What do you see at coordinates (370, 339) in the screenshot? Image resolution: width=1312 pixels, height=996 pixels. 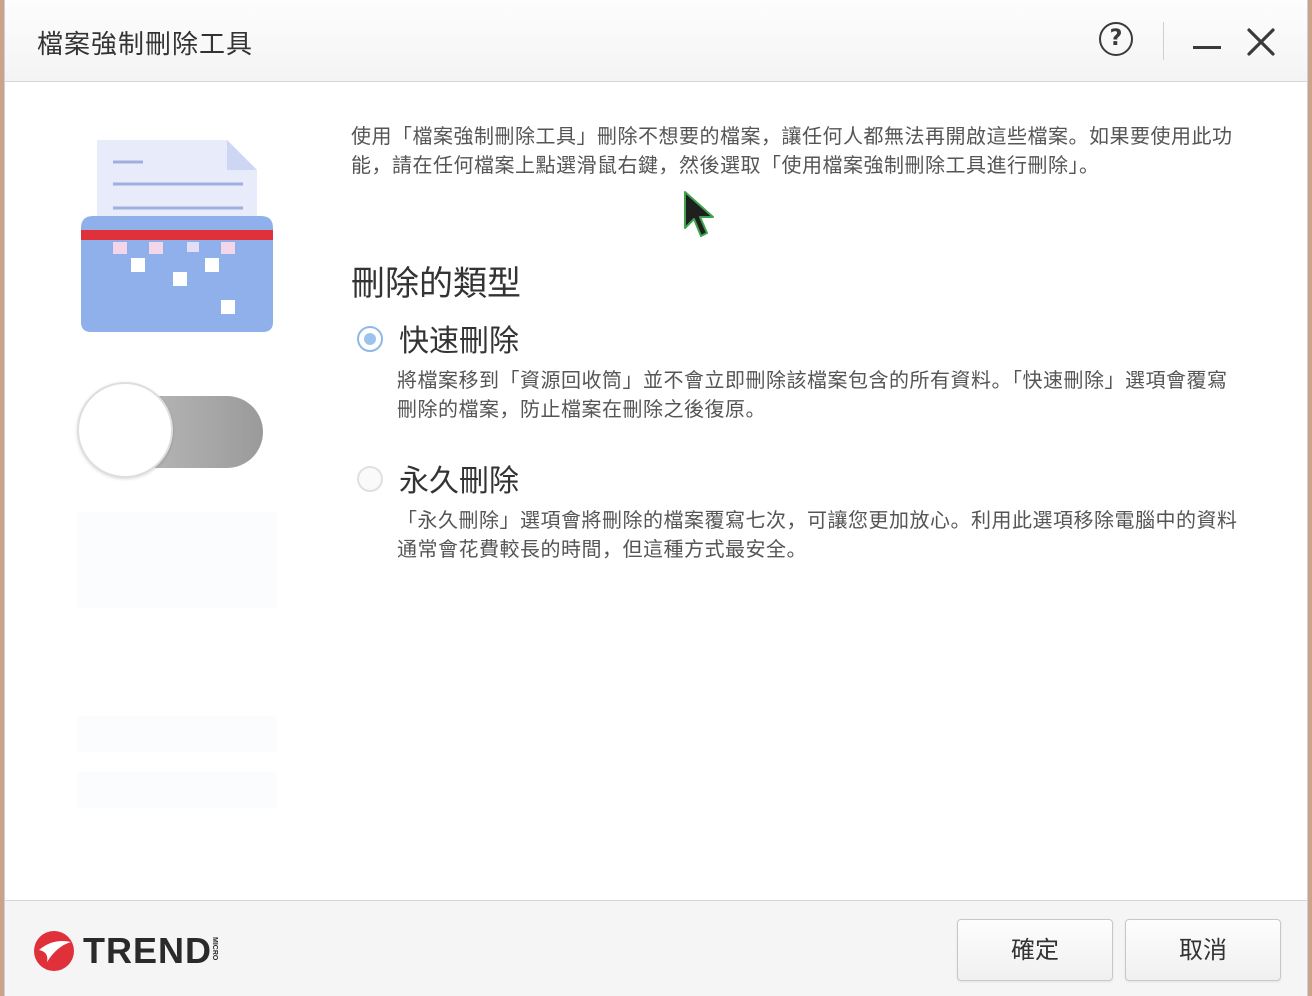 I see `radio-quick-delete` at bounding box center [370, 339].